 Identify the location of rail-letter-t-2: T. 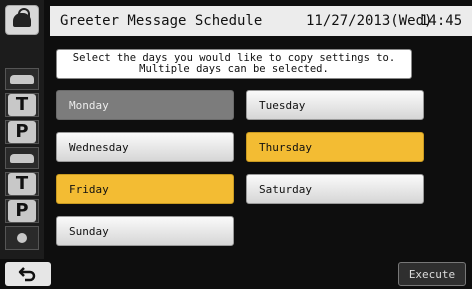
(22, 184).